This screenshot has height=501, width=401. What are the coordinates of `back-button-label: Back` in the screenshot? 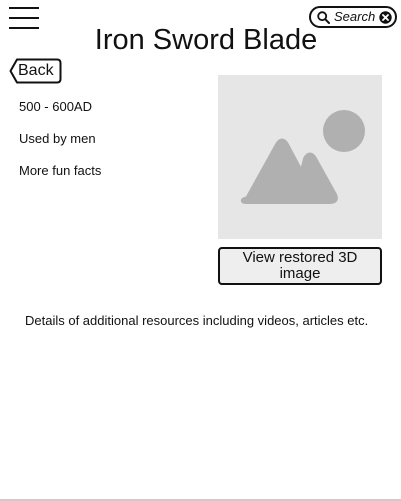 It's located at (36, 70).